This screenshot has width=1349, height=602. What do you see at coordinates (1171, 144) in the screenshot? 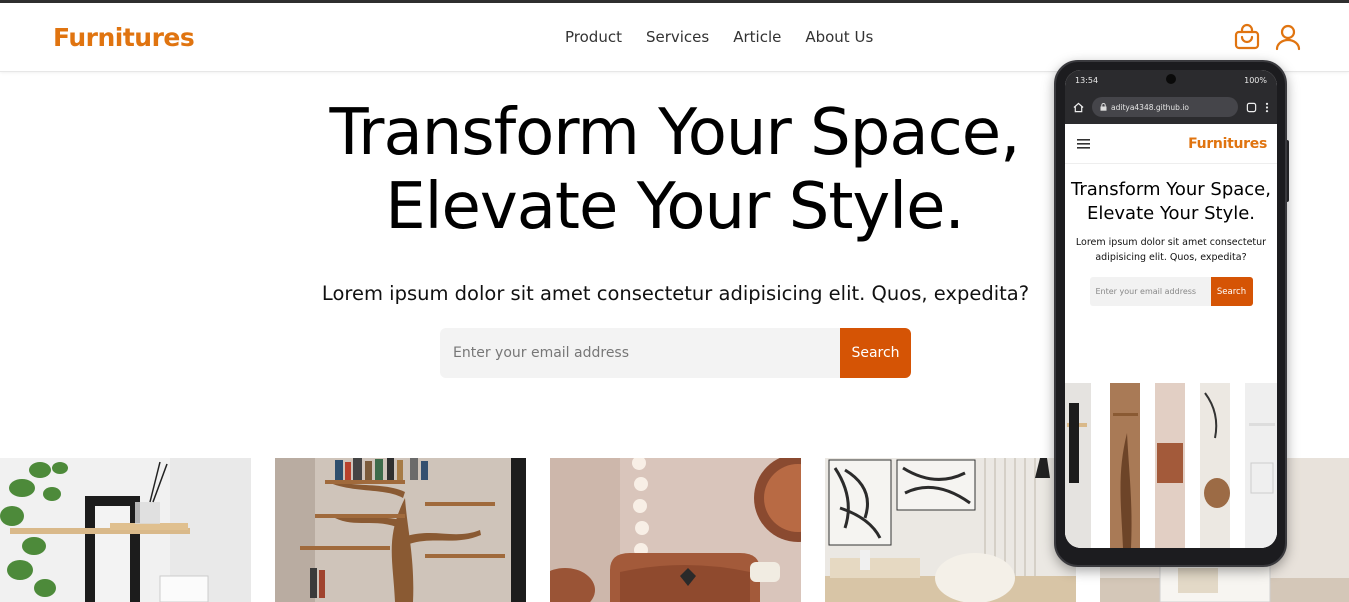
I see `phone-site-header: Furnitures` at bounding box center [1171, 144].